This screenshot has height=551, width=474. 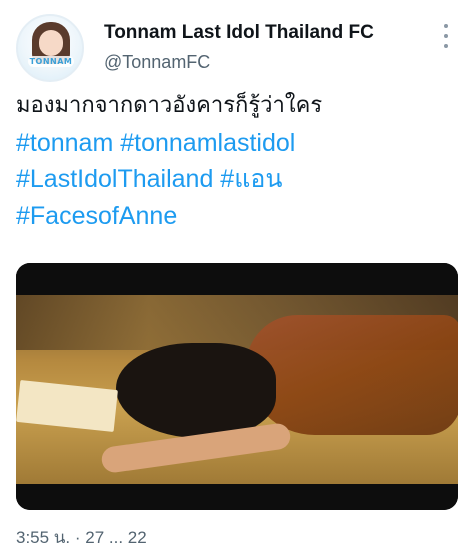 I want to click on avatar-face, so click(x=51, y=43).